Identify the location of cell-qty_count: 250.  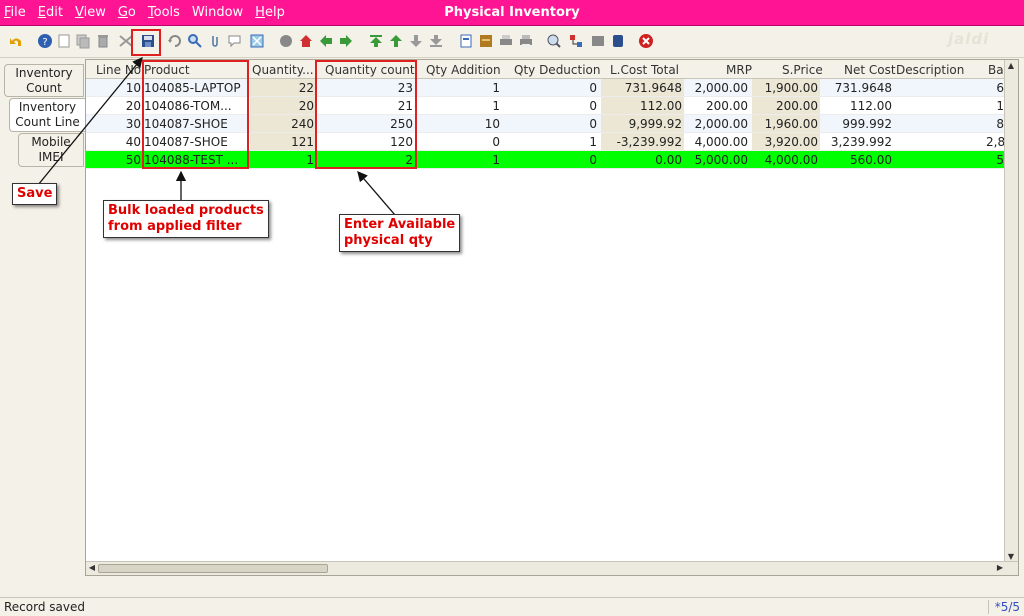
(366, 124).